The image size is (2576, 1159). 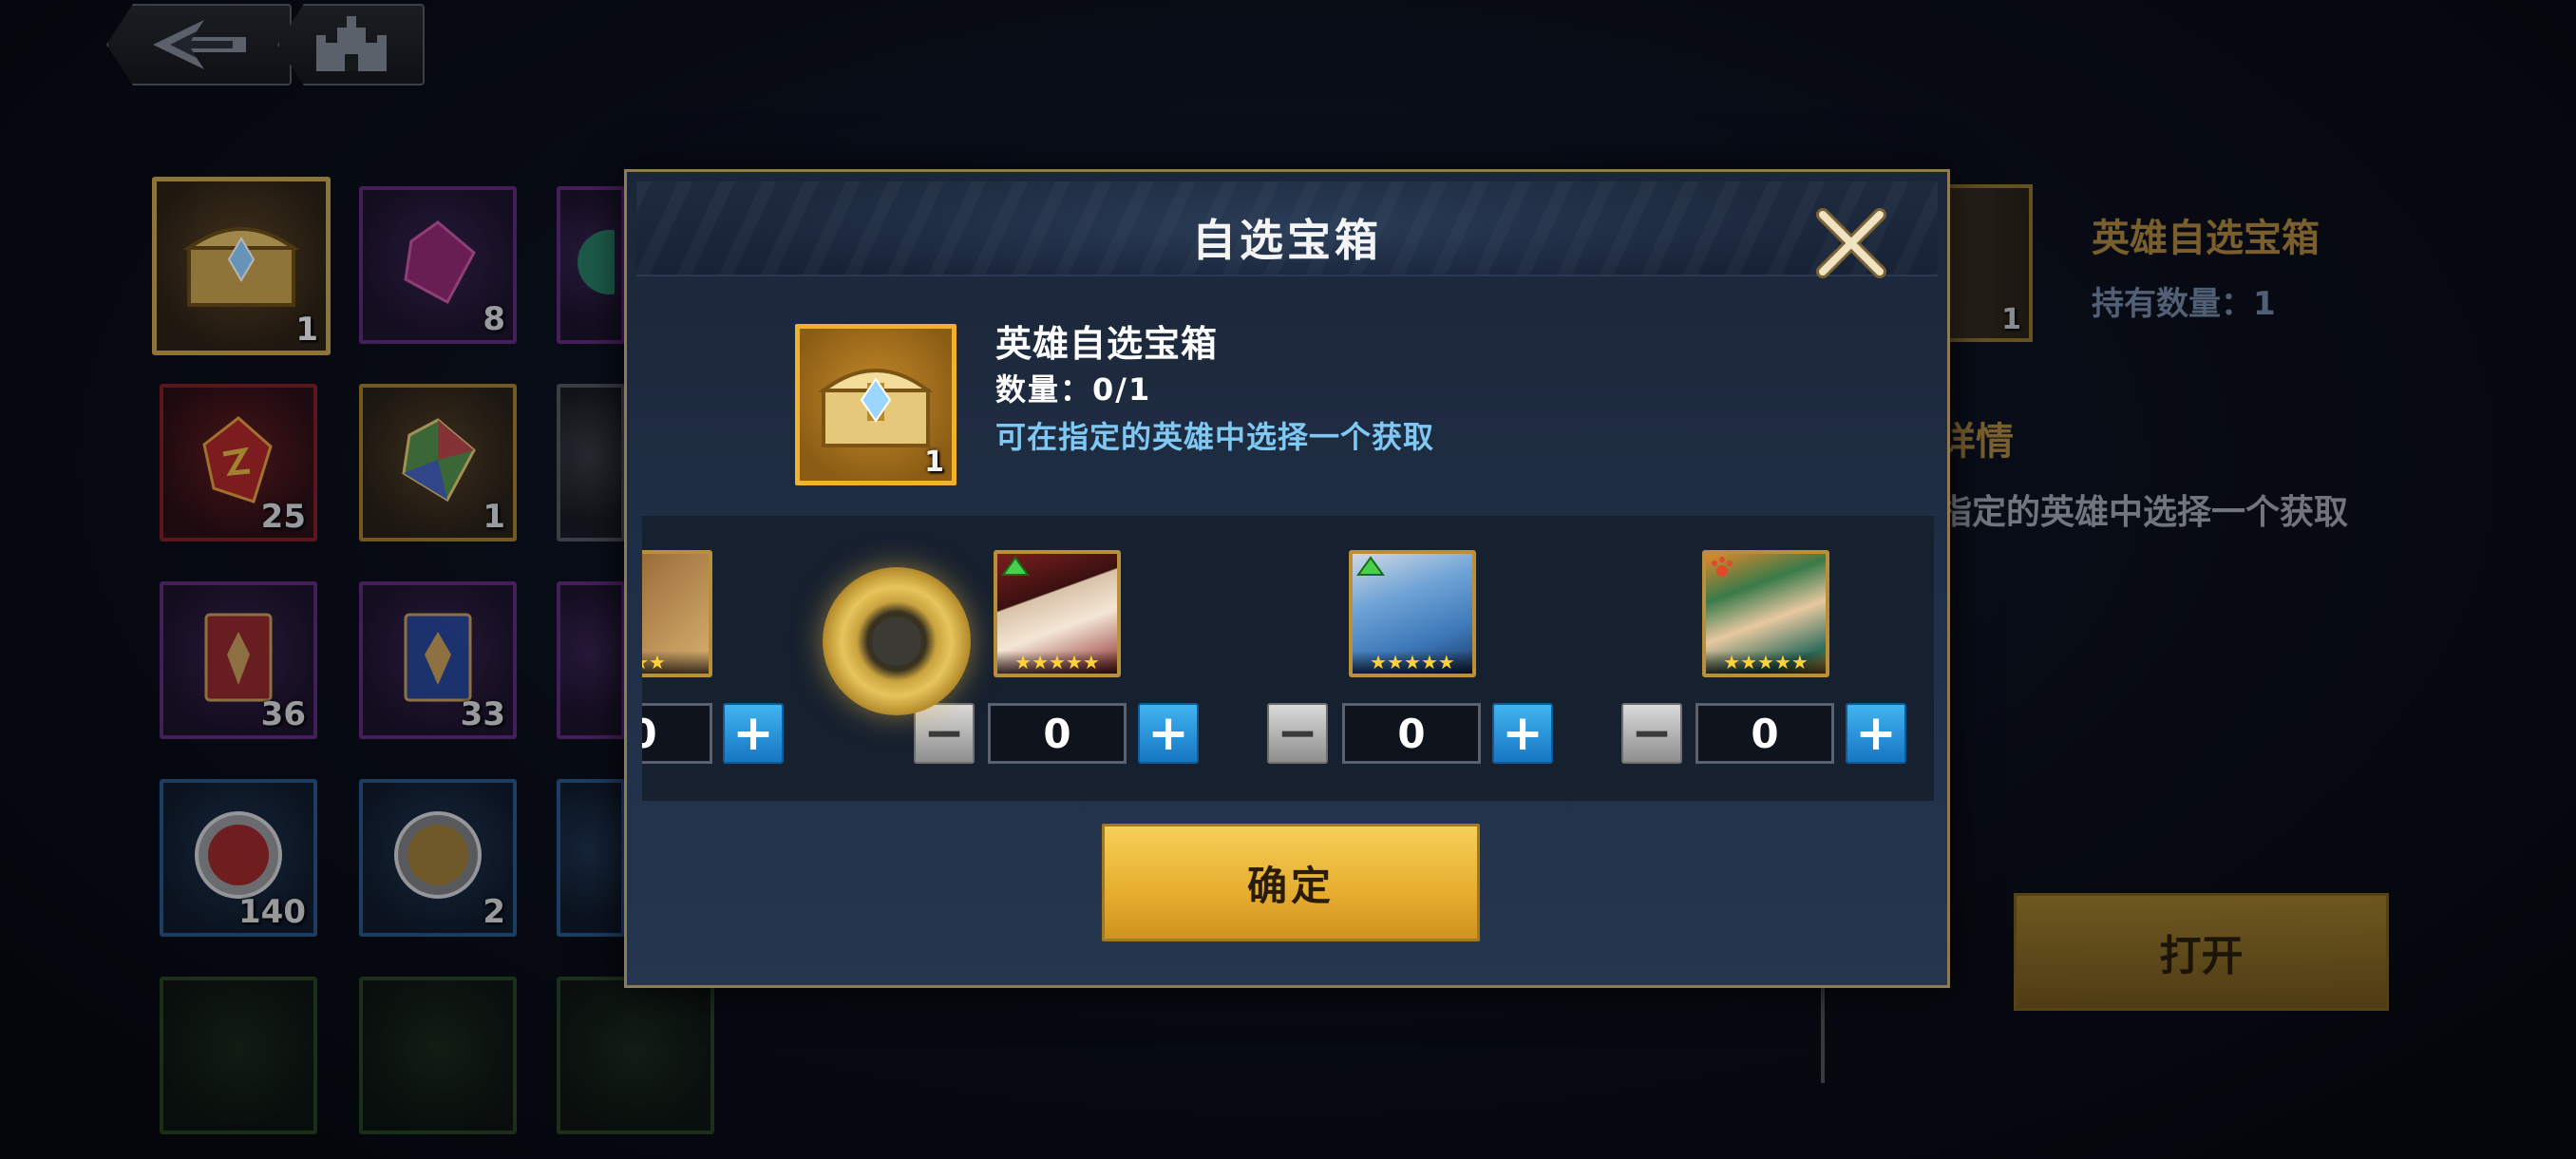 What do you see at coordinates (482, 714) in the screenshot?
I see `slot-count: 33` at bounding box center [482, 714].